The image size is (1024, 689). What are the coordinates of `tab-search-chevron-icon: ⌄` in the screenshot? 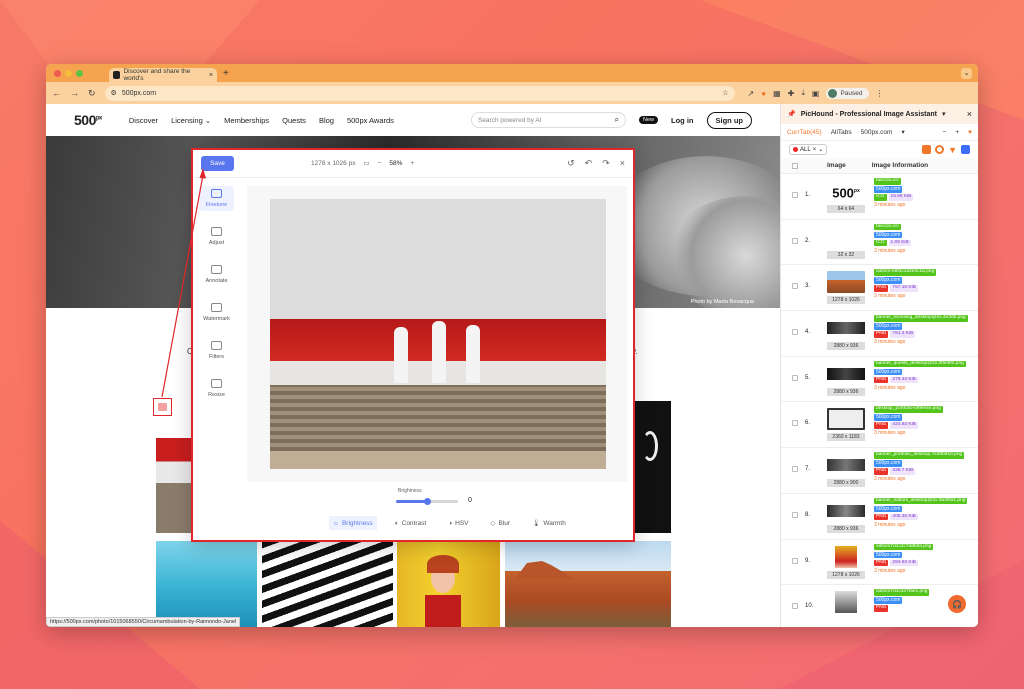 It's located at (966, 73).